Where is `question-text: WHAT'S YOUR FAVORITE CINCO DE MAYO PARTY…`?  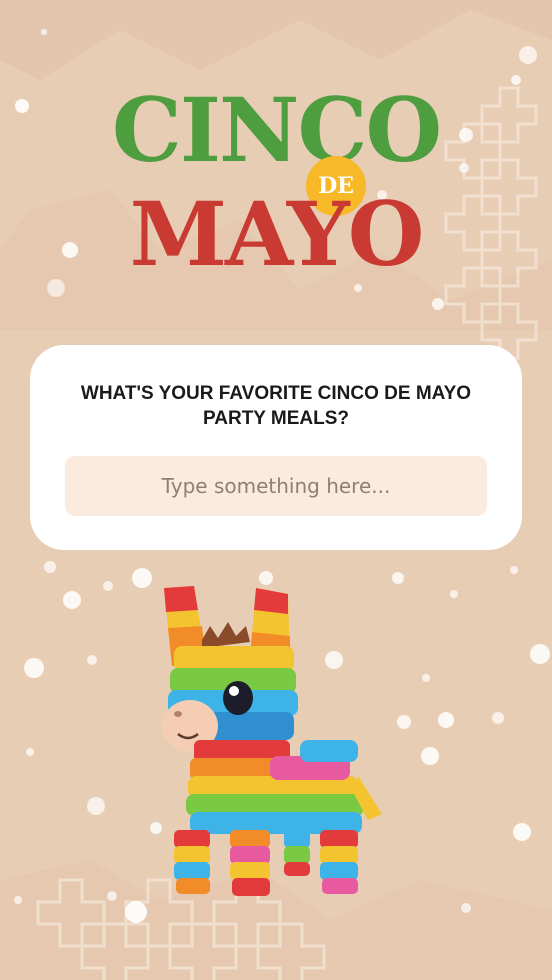
question-text: WHAT'S YOUR FAVORITE CINCO DE MAYO PARTY… is located at coordinates (276, 406).